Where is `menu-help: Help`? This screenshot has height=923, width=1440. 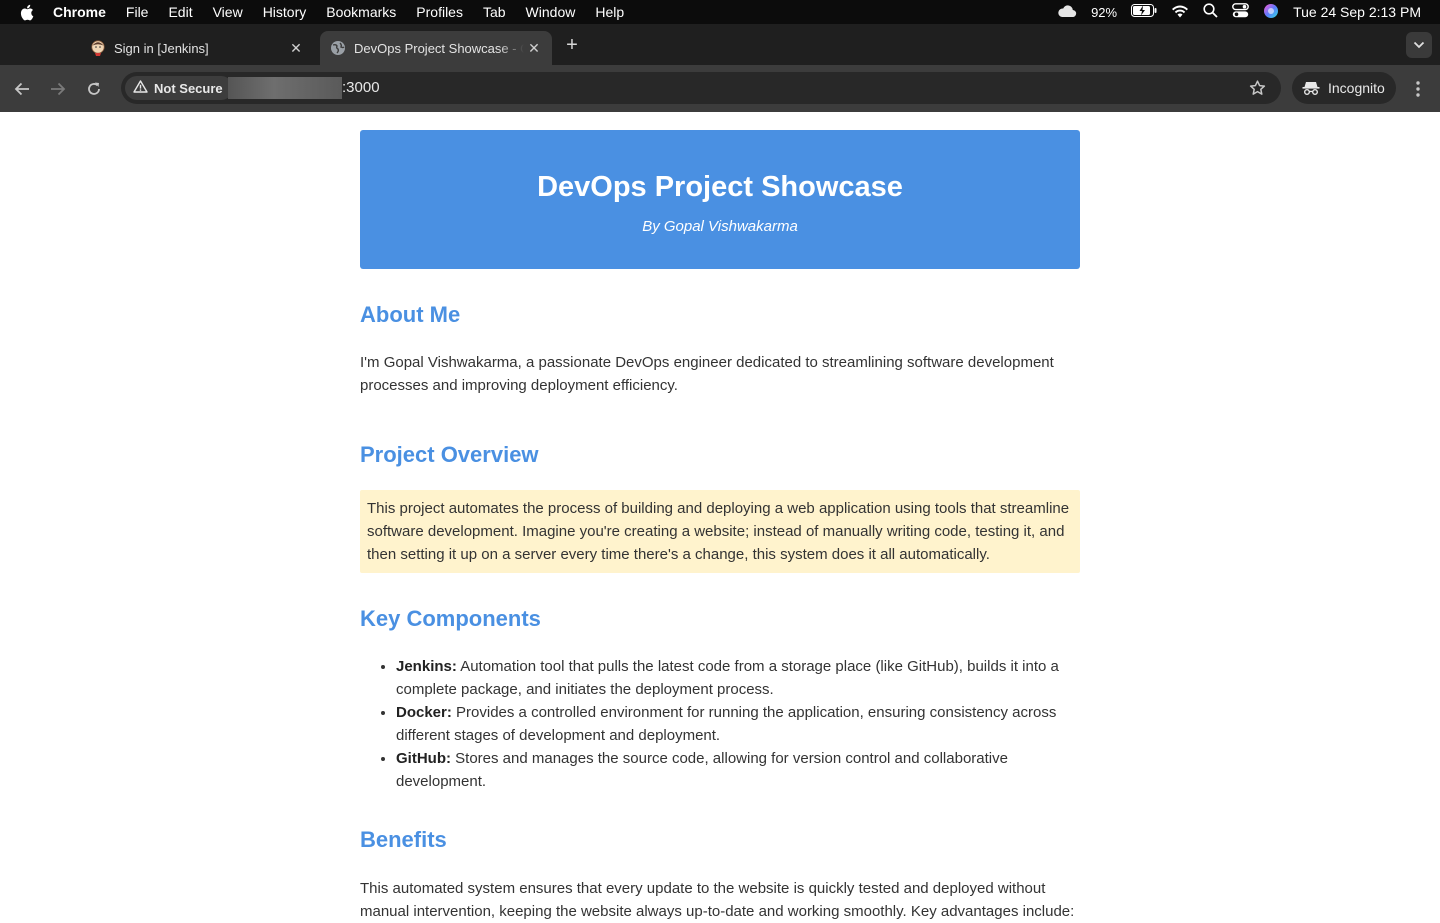
menu-help: Help is located at coordinates (609, 12).